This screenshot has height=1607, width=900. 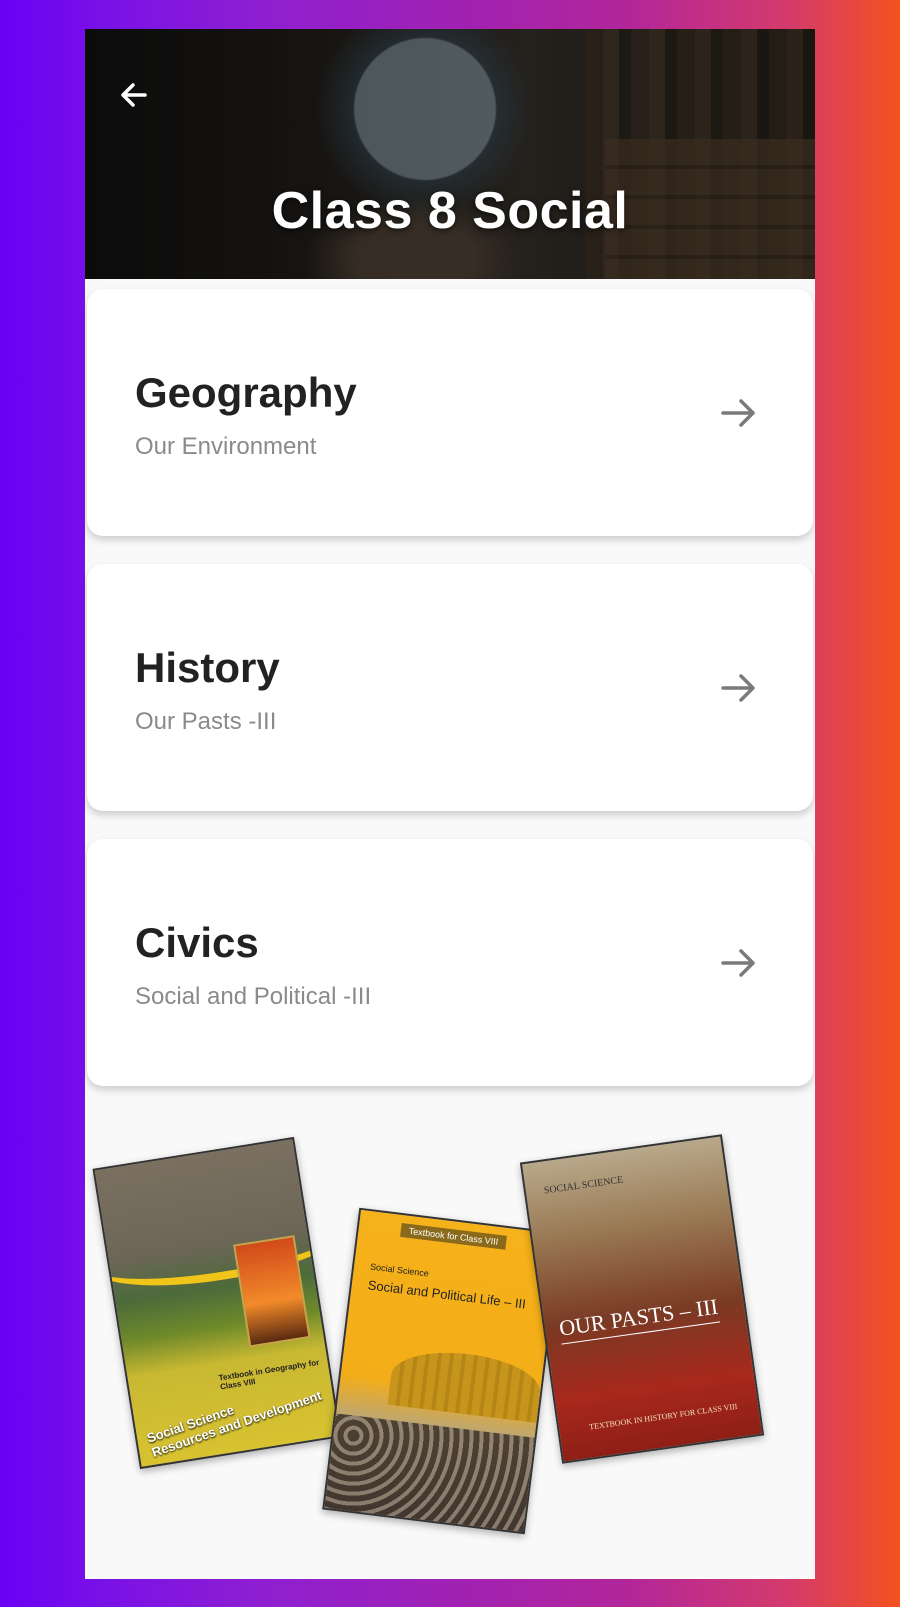 What do you see at coordinates (246, 392) in the screenshot?
I see `subject-name: Geography` at bounding box center [246, 392].